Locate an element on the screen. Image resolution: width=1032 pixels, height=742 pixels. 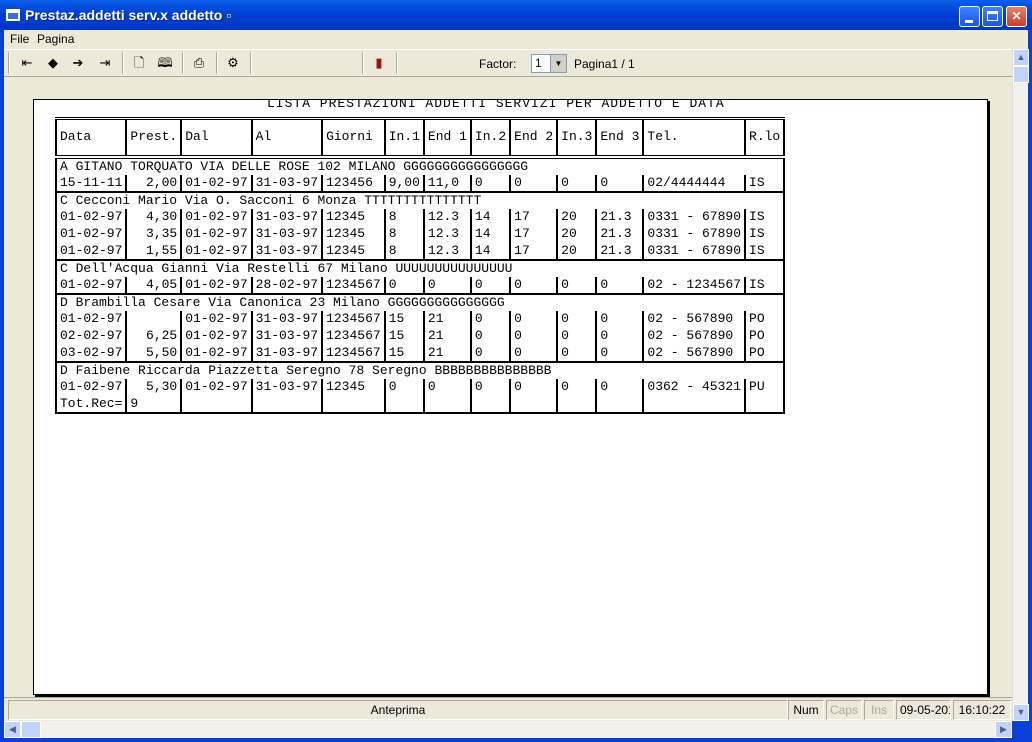
table-cell: 8 is located at coordinates (404, 234).